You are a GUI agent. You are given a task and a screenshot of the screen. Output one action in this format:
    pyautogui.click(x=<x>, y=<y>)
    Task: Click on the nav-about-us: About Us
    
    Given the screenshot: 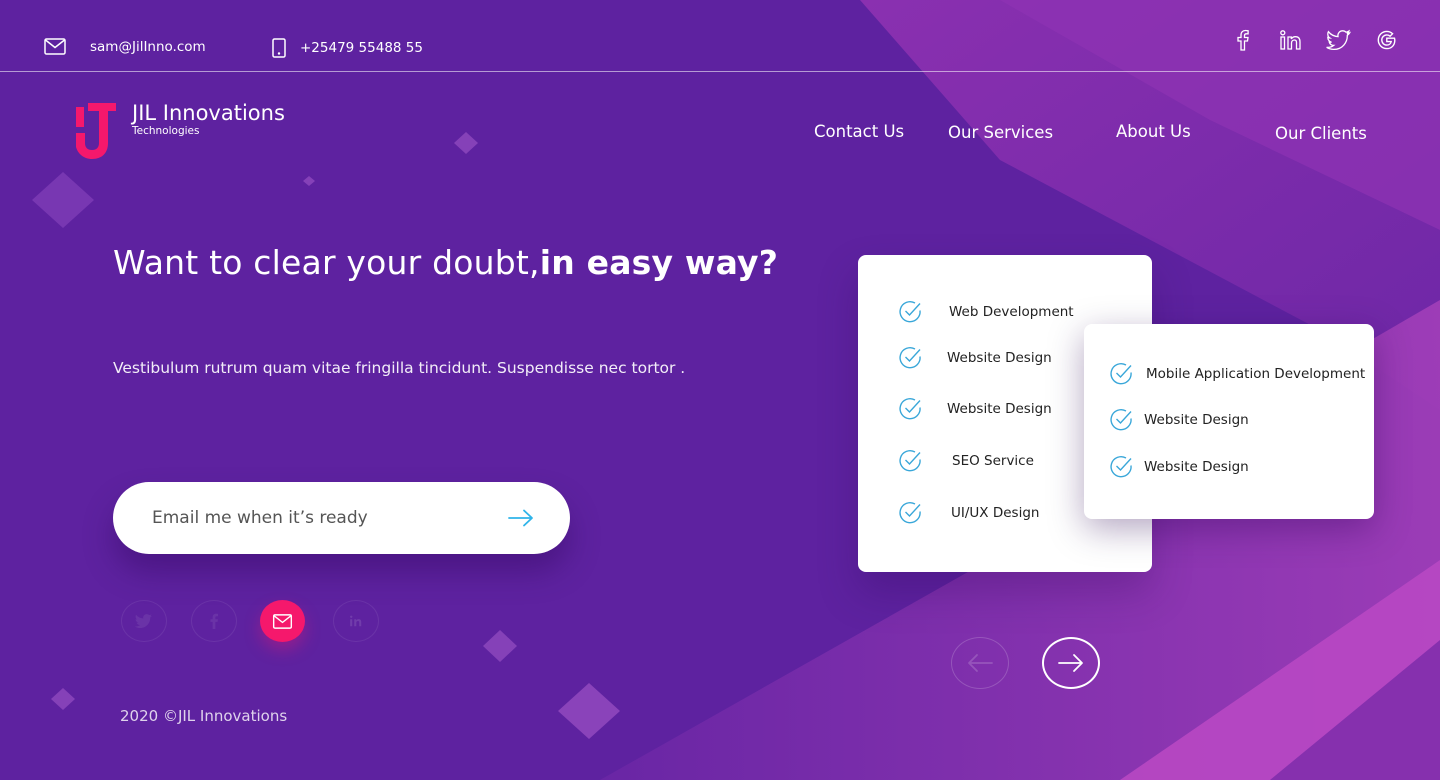 What is the action you would take?
    pyautogui.click(x=1153, y=131)
    